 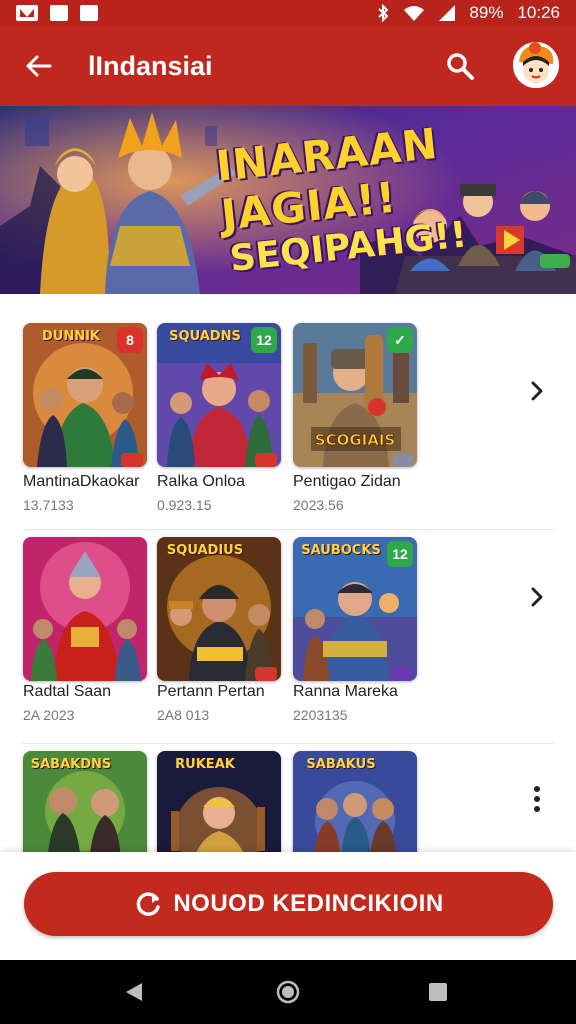 What do you see at coordinates (27, 13) in the screenshot?
I see `gallery-icon` at bounding box center [27, 13].